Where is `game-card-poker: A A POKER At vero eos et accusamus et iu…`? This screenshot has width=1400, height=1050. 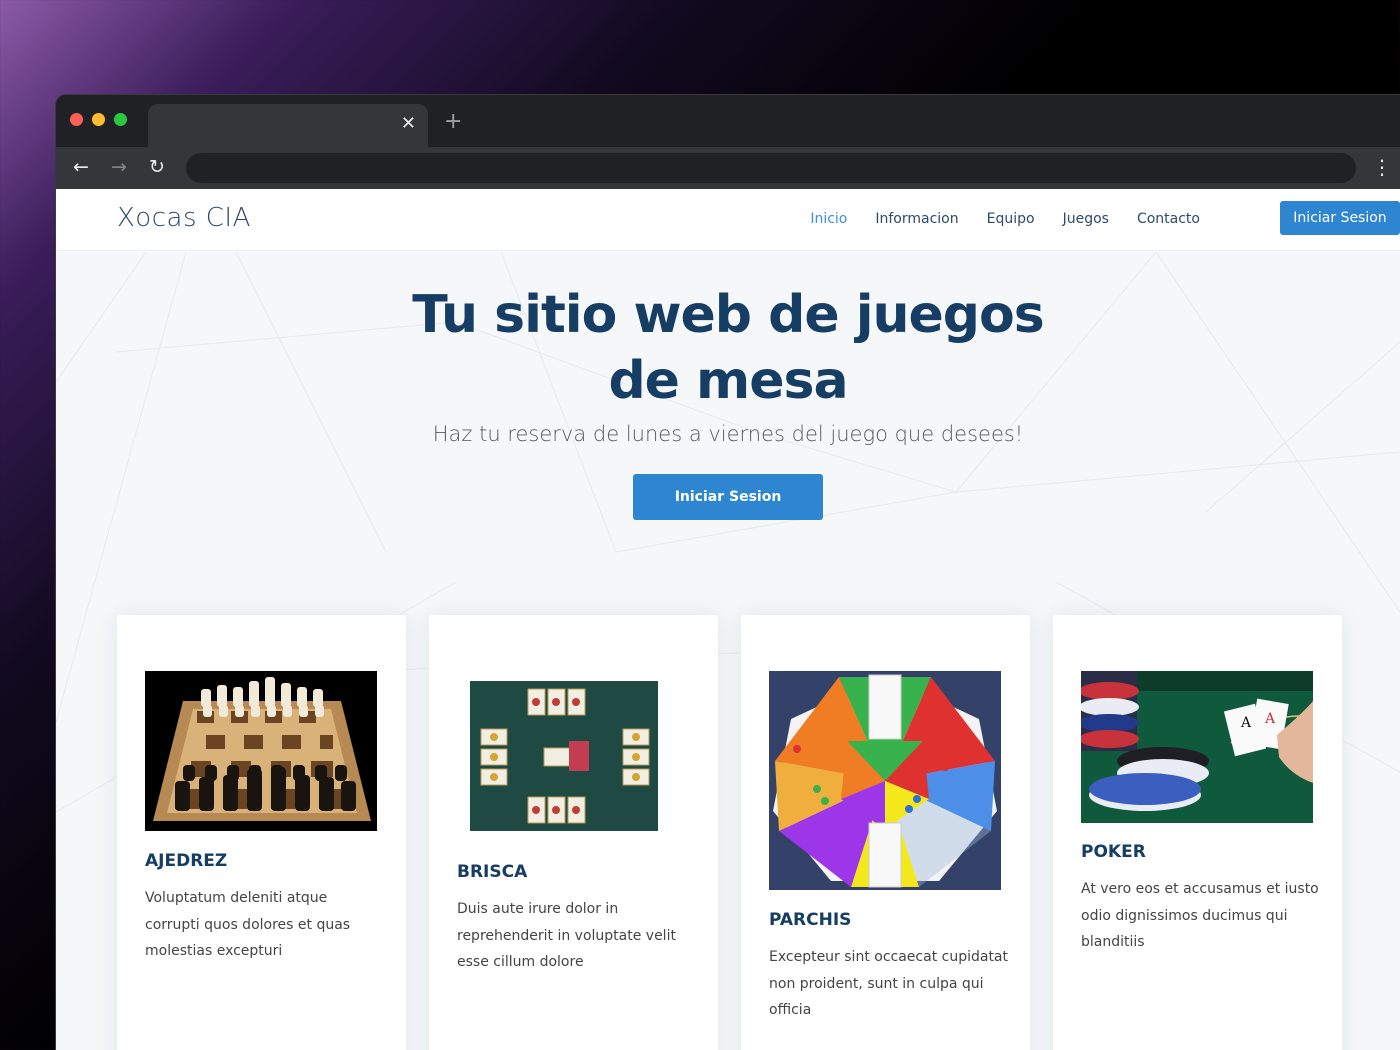
game-card-poker: A A POKER At vero eos et accusamus et iu… is located at coordinates (1197, 832).